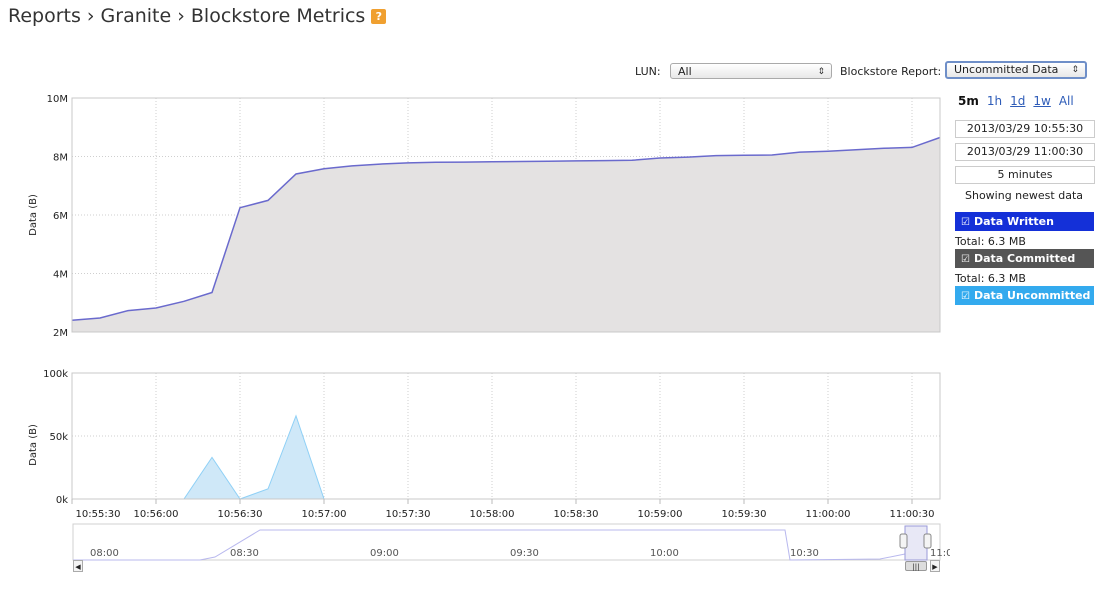 The height and width of the screenshot is (595, 1108). Describe the element at coordinates (62, 500) in the screenshot. I see `y-tick-label: 0k` at that location.